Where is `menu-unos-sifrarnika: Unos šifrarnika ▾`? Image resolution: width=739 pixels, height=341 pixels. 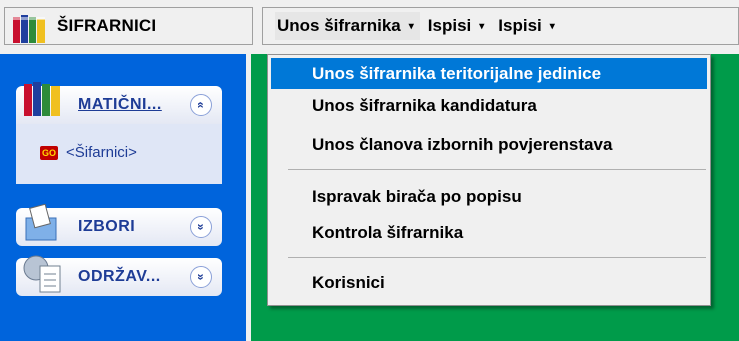
menu-unos-sifrarnika: Unos šifrarnika ▾ is located at coordinates (347, 26).